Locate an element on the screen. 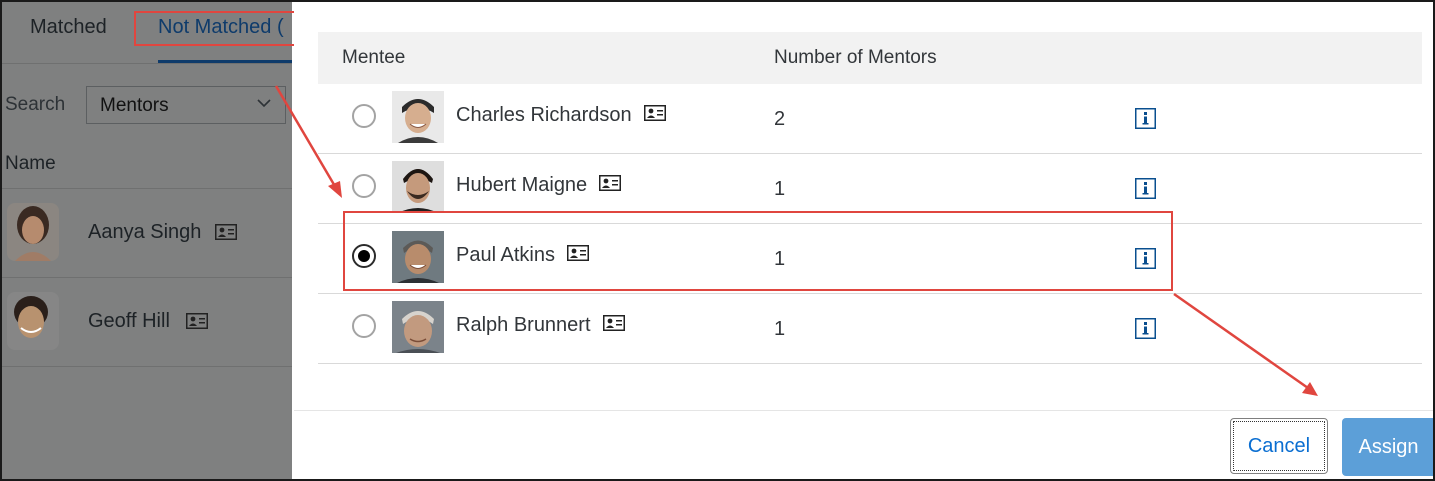 The image size is (1435, 481). list-item: Aanya Singh is located at coordinates (147, 233).